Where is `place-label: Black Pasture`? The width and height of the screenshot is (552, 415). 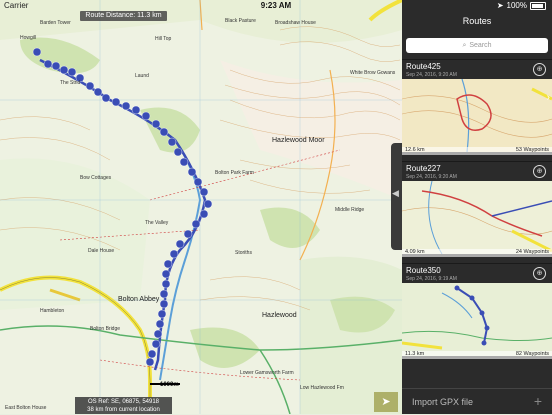 place-label: Black Pasture is located at coordinates (240, 21).